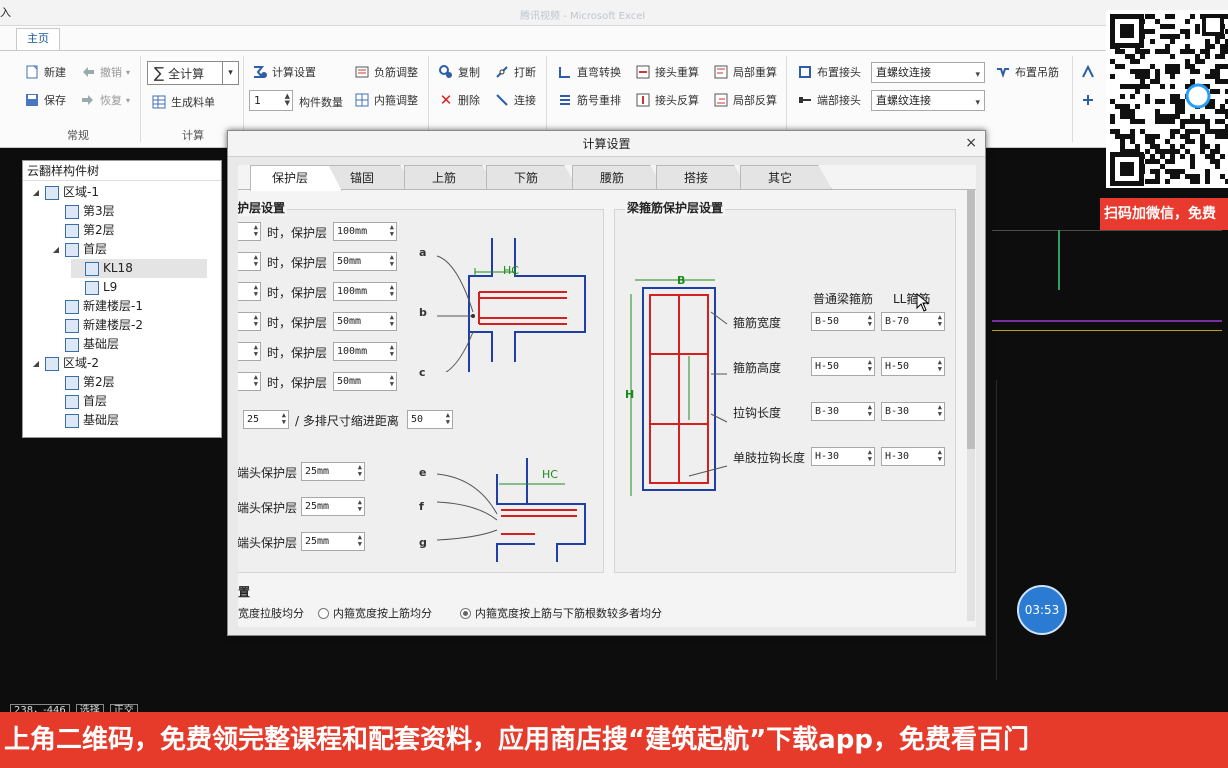  I want to click on redo-button: 恢复 ▾, so click(105, 100).